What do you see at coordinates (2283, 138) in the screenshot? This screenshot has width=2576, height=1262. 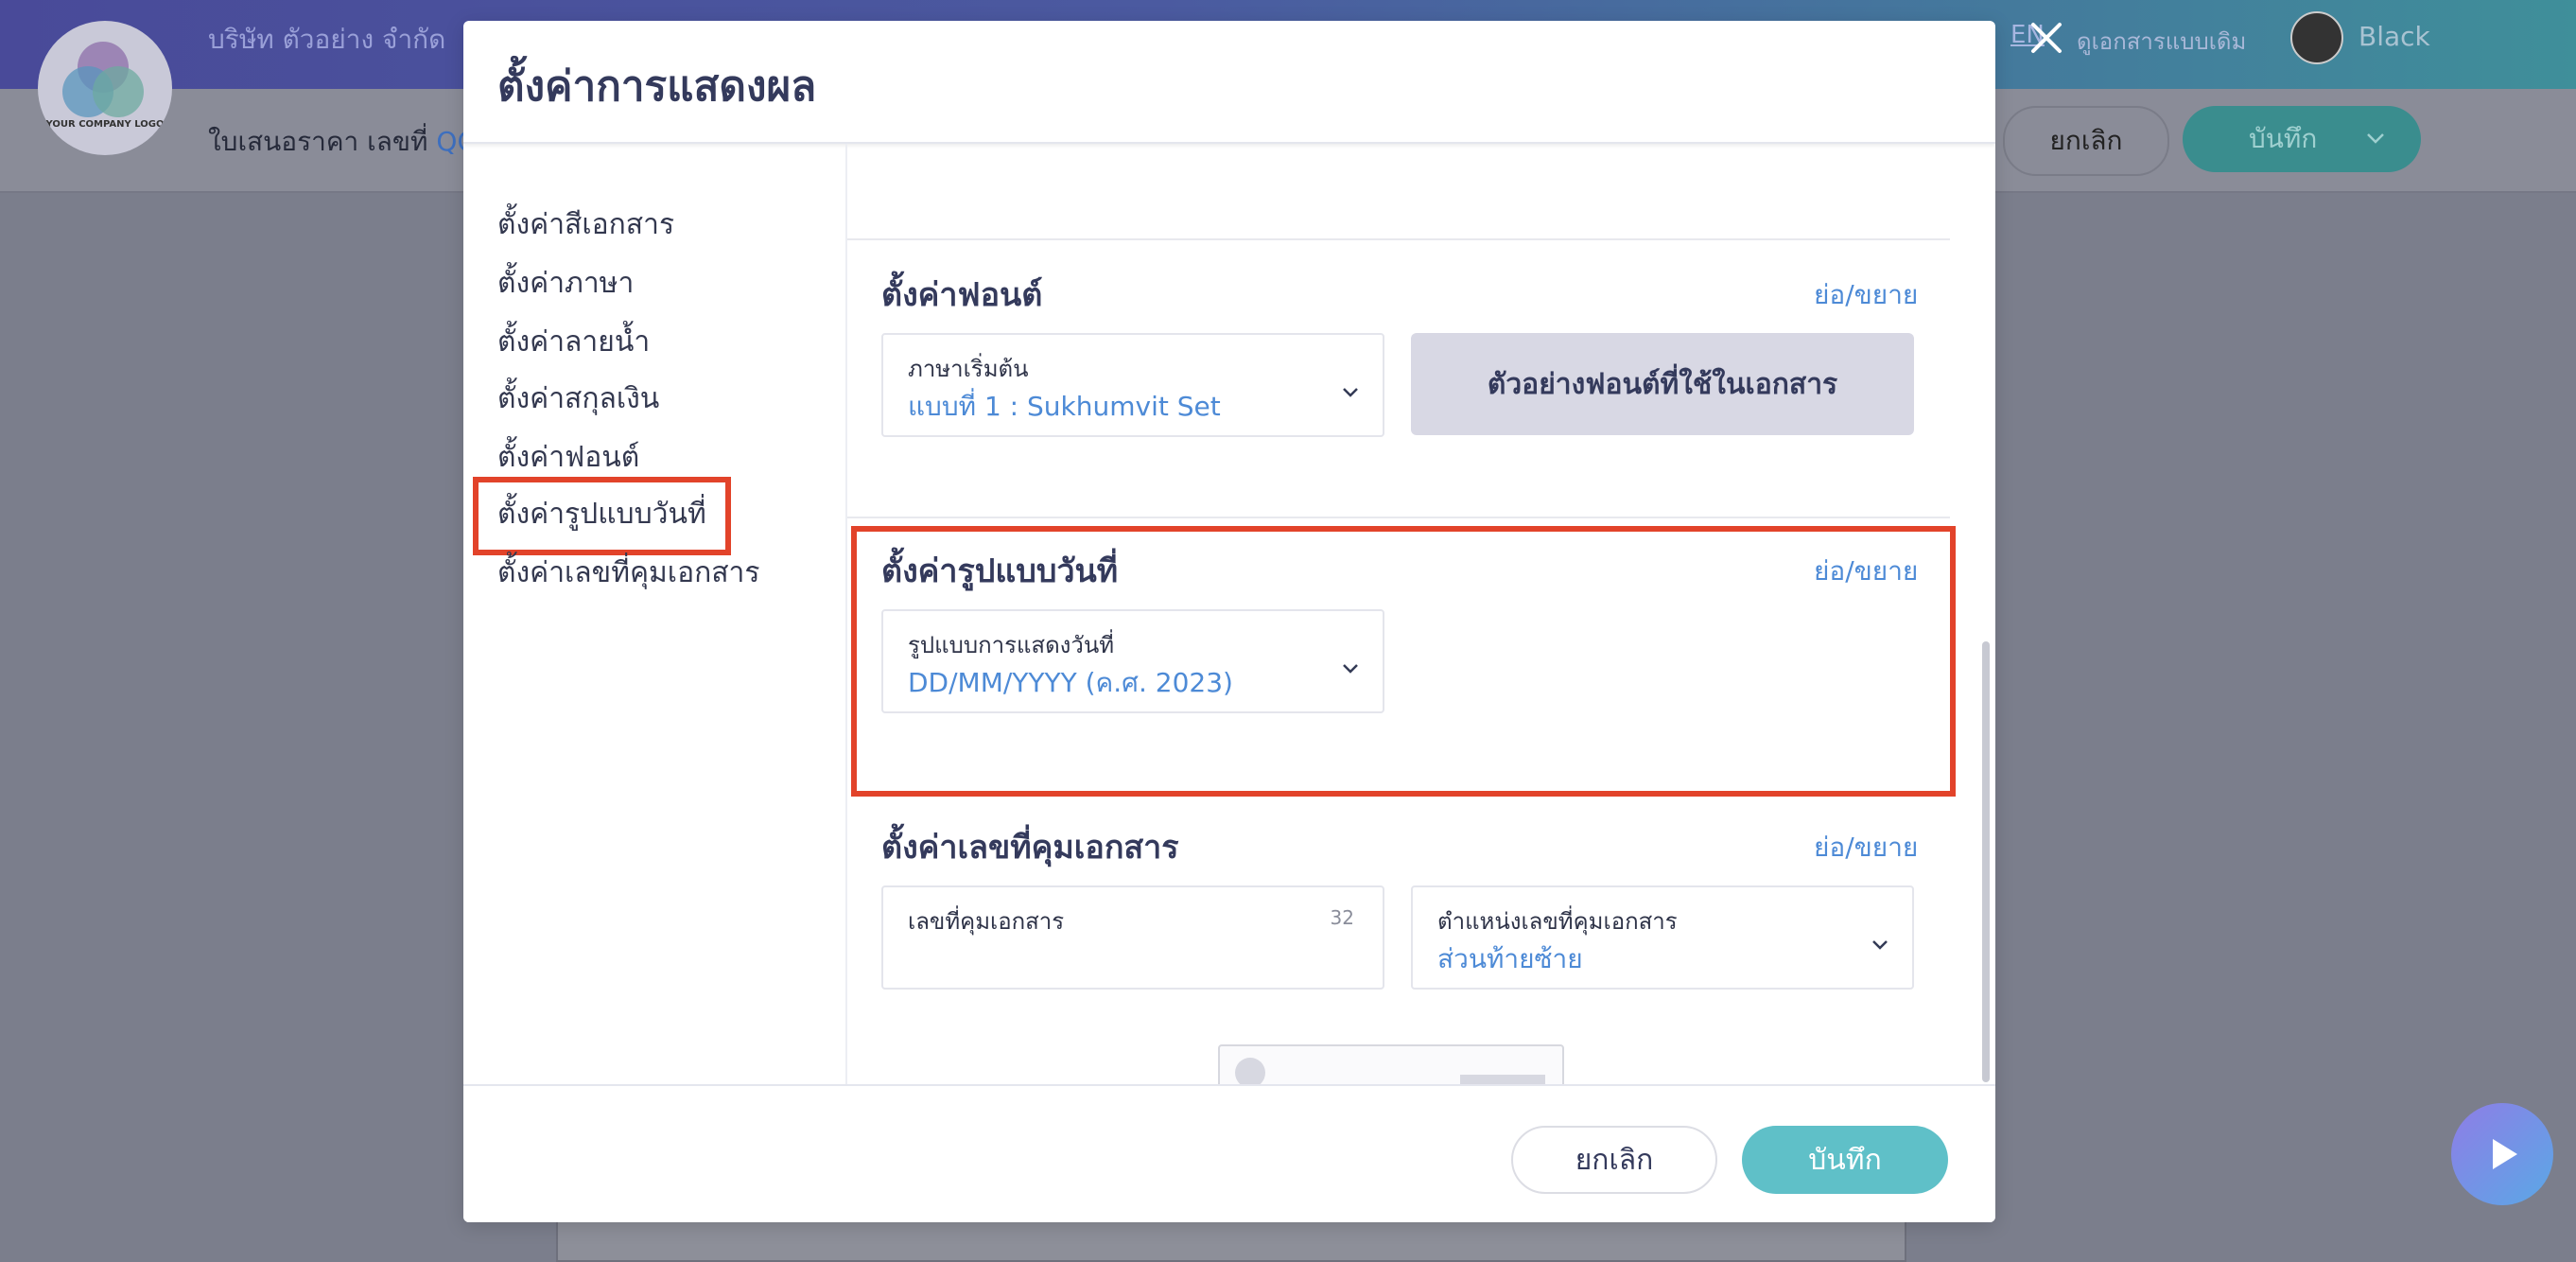 I see `toolbar-save-label: บันทึก` at bounding box center [2283, 138].